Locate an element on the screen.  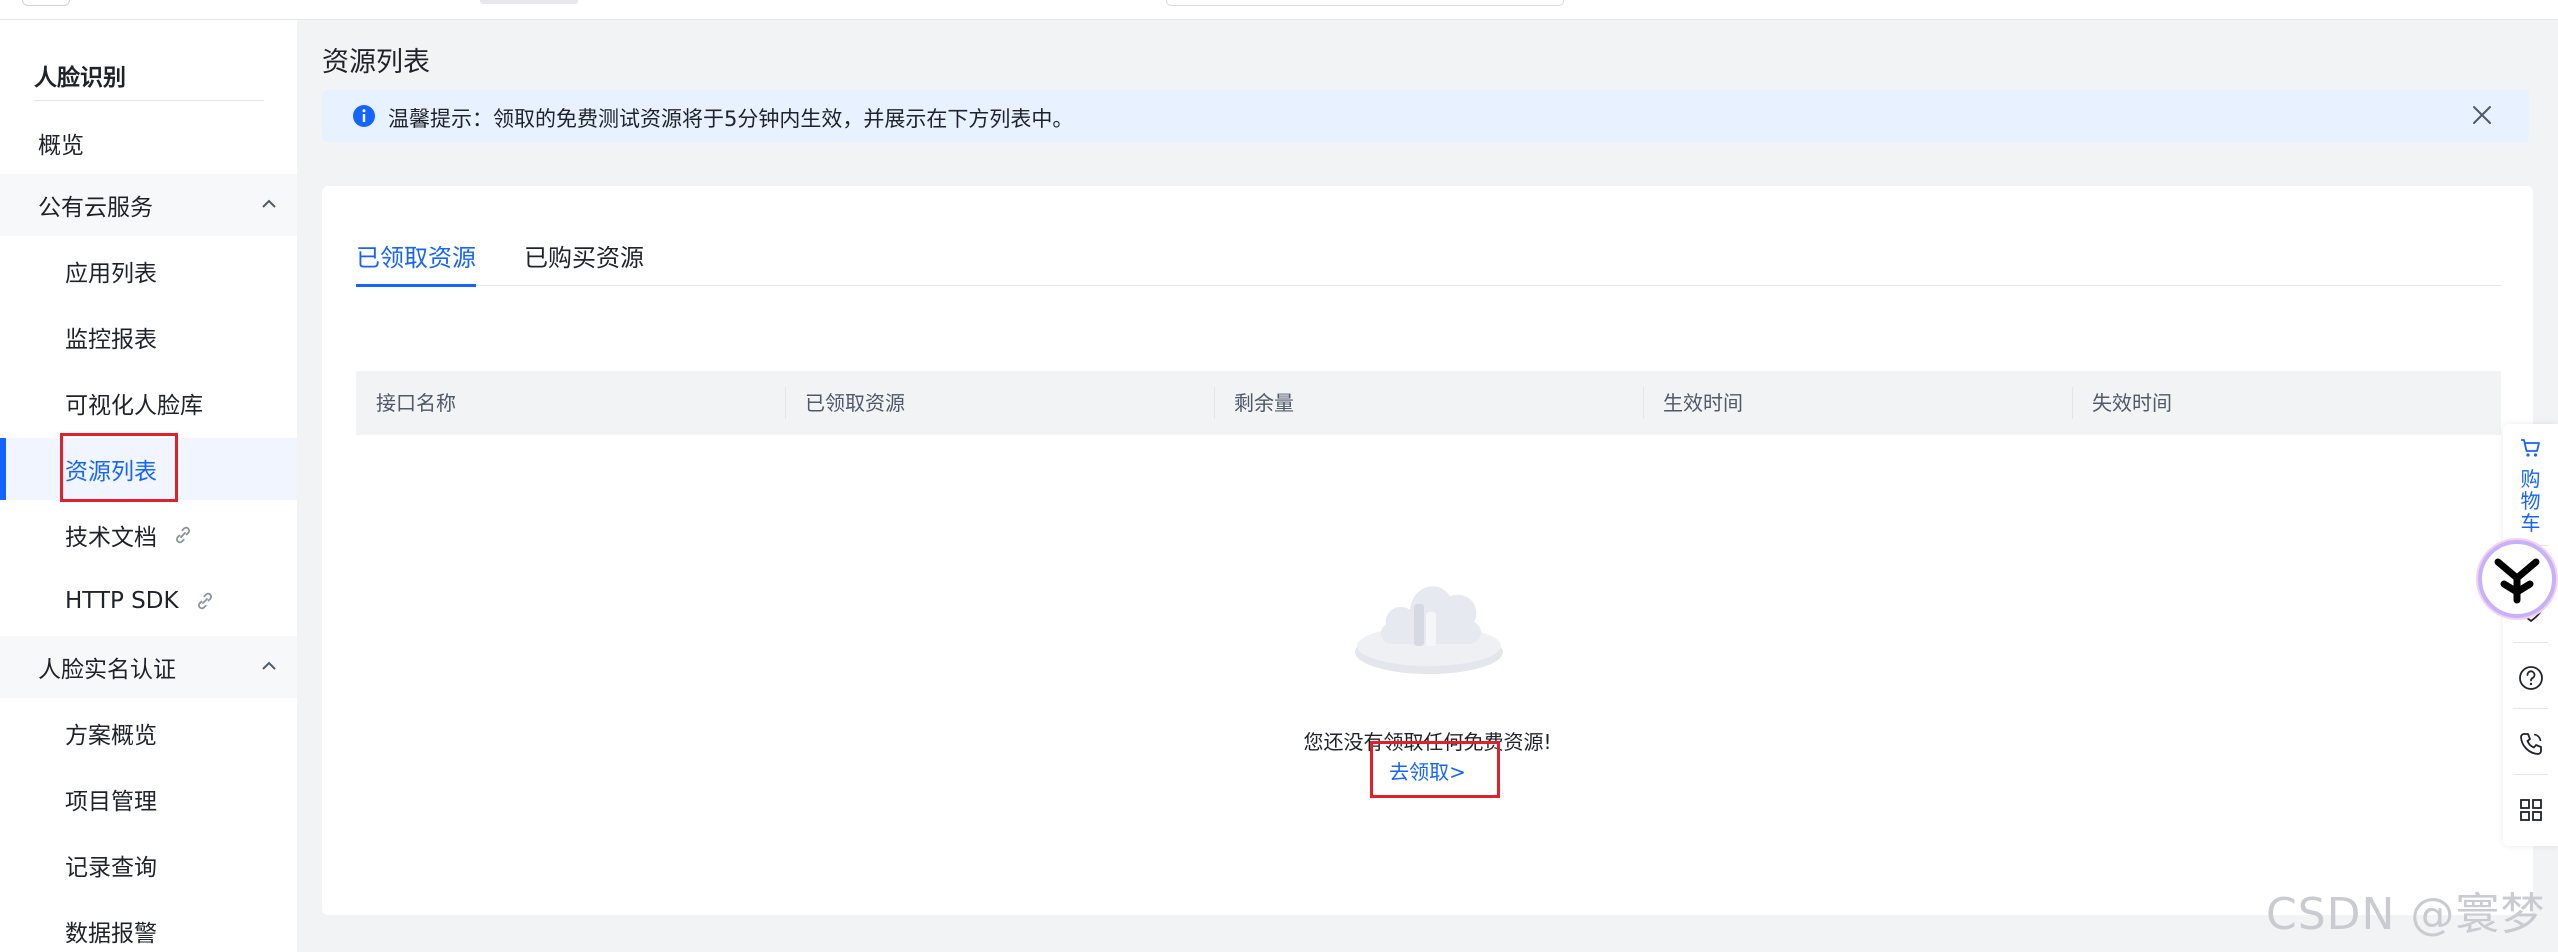
sidebar-group-face-verification: 人脸实名认证 is located at coordinates (148, 667).